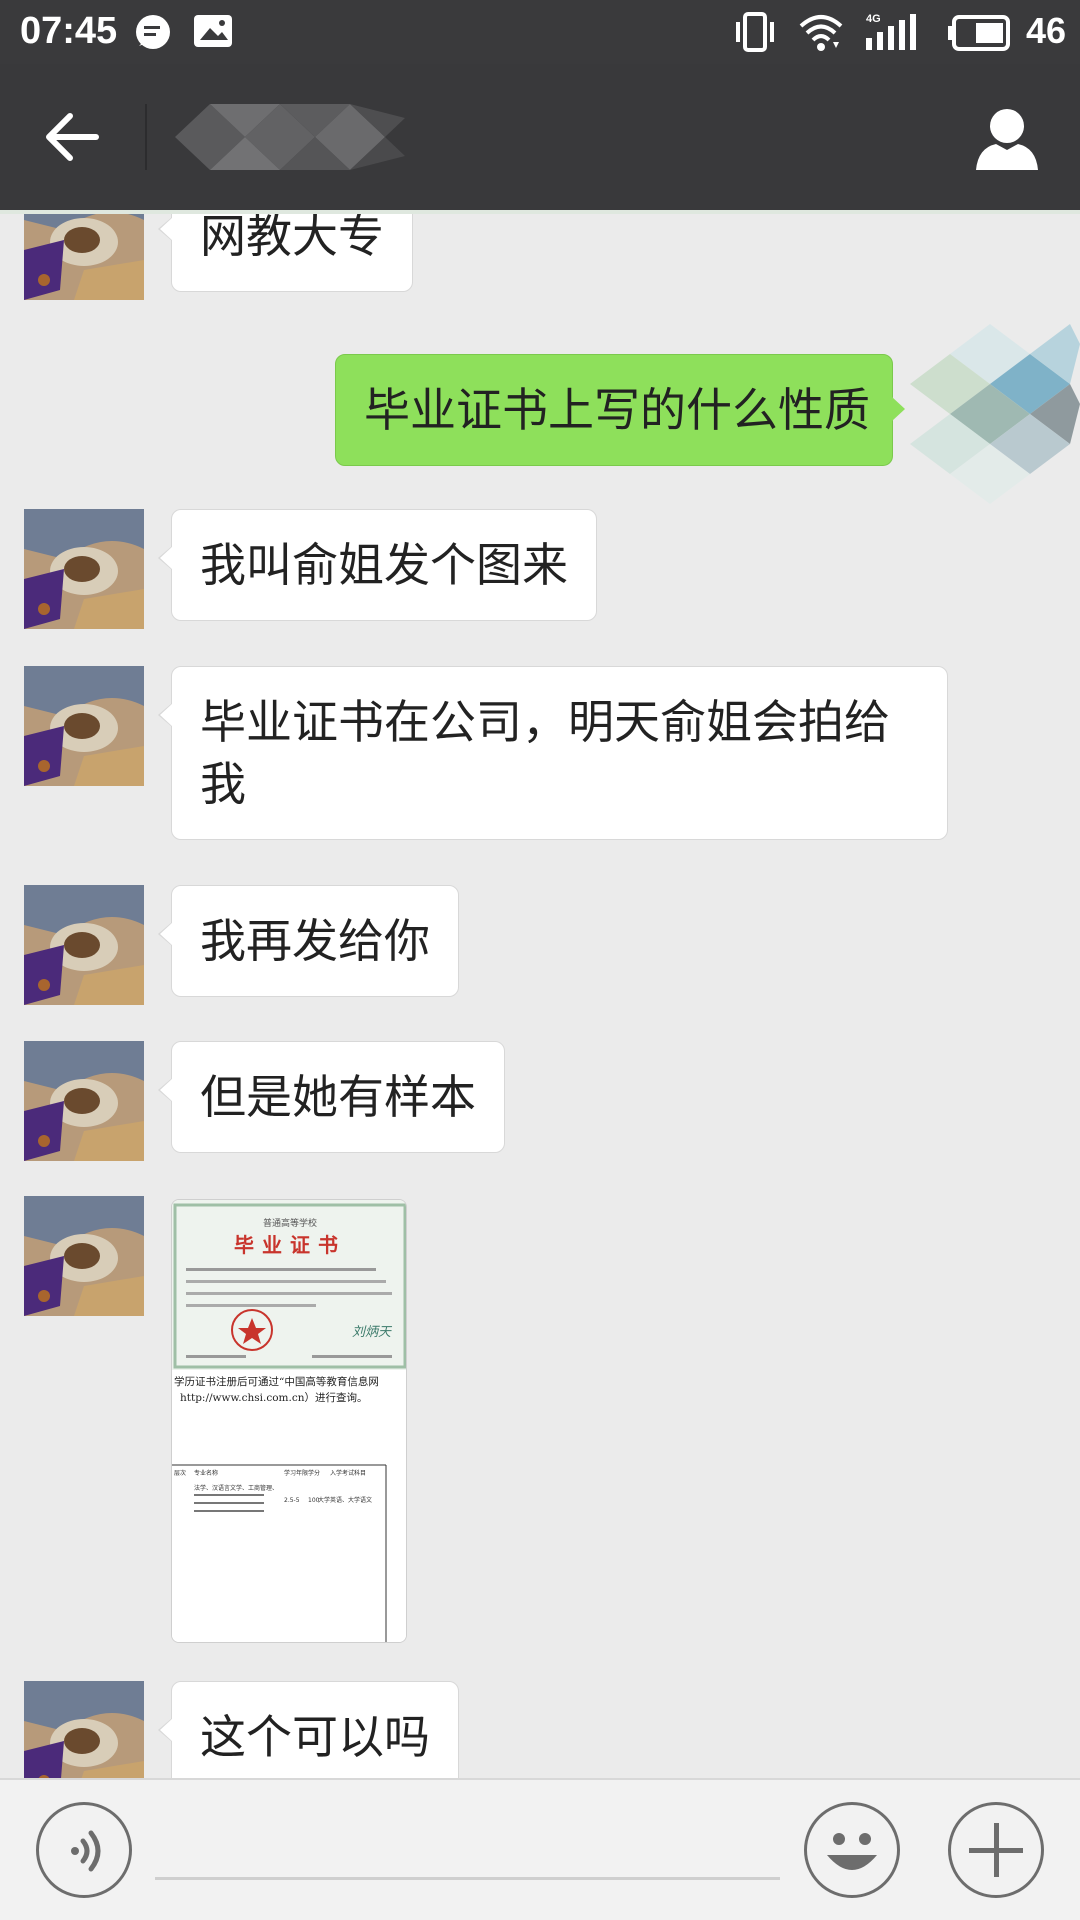 This screenshot has width=1080, height=1920. I want to click on message-text: 毕业证书上写的什么性质, so click(617, 410).